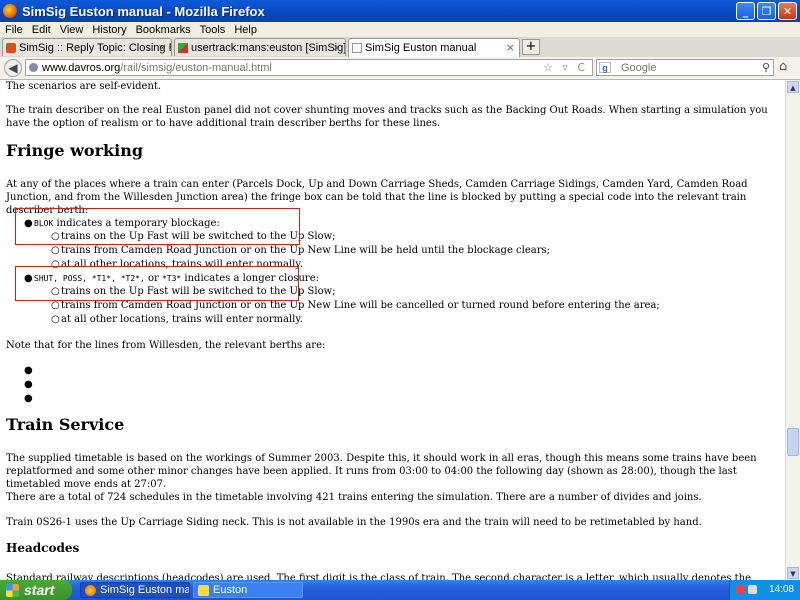  I want to click on new-tab-button: +, so click(531, 47).